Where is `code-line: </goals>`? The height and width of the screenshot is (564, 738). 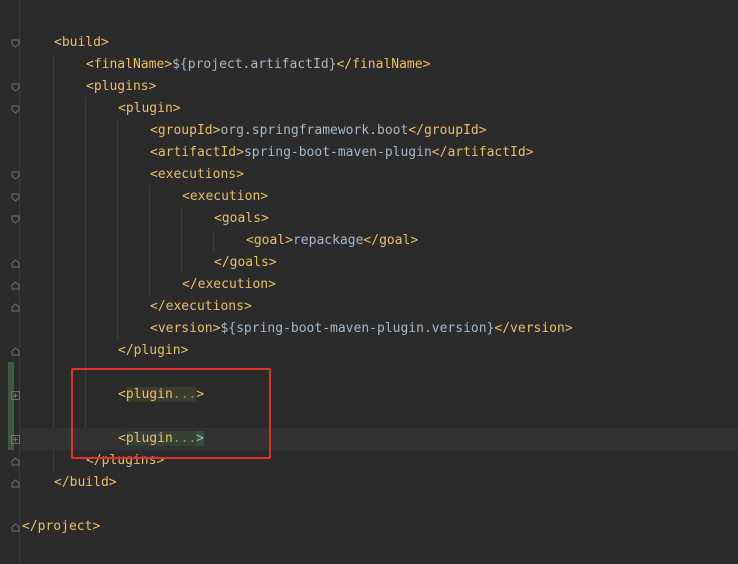 code-line: </goals> is located at coordinates (379, 263).